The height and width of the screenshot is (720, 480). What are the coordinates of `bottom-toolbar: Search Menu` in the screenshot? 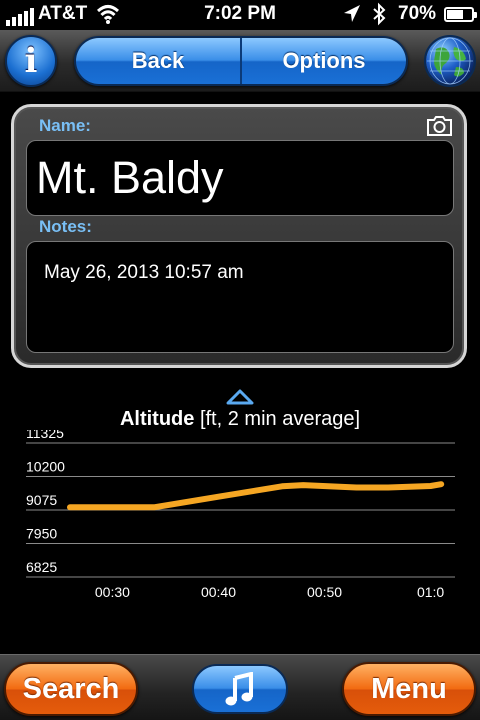 It's located at (240, 687).